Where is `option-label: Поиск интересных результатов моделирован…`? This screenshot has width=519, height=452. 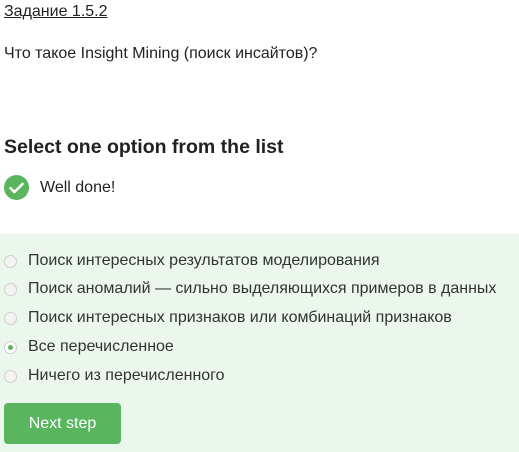 option-label: Поиск интересных результатов моделирован… is located at coordinates (204, 260).